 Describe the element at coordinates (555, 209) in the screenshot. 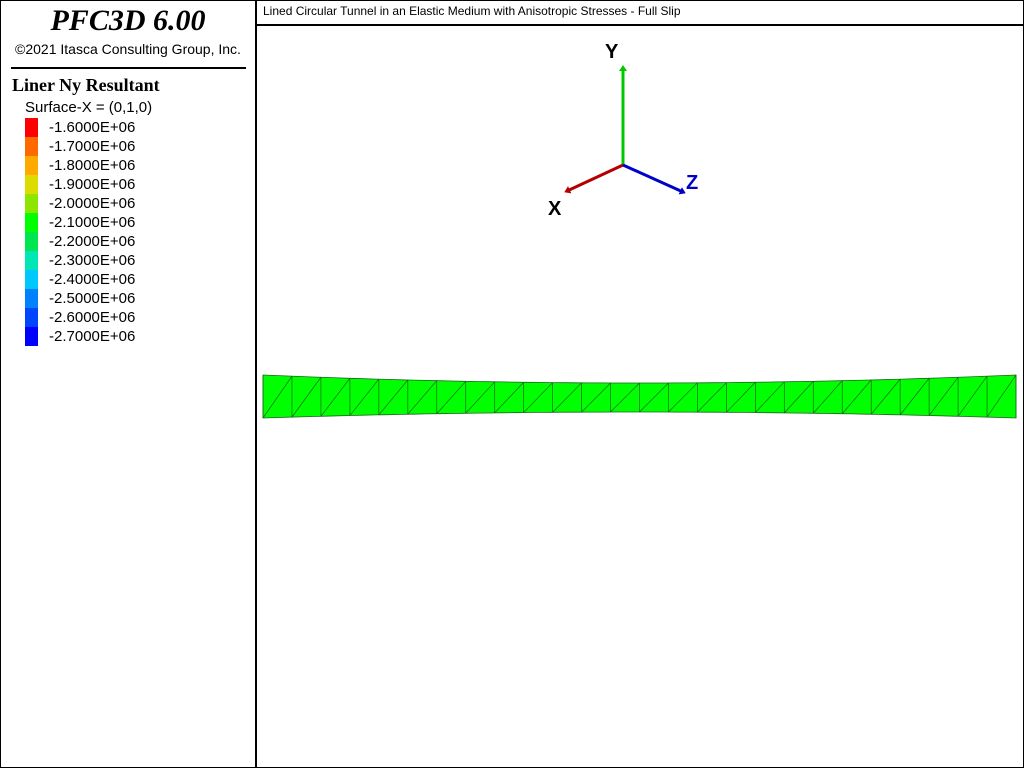

I see `x-axis-label: X` at that location.